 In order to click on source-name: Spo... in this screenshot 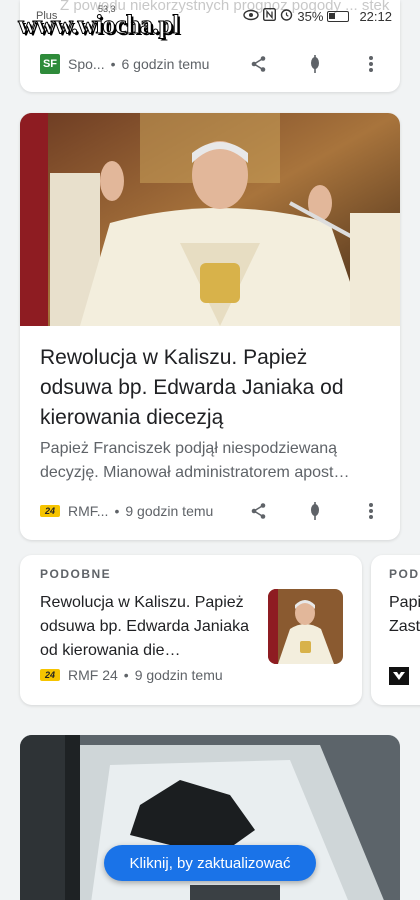, I will do `click(86, 64)`.